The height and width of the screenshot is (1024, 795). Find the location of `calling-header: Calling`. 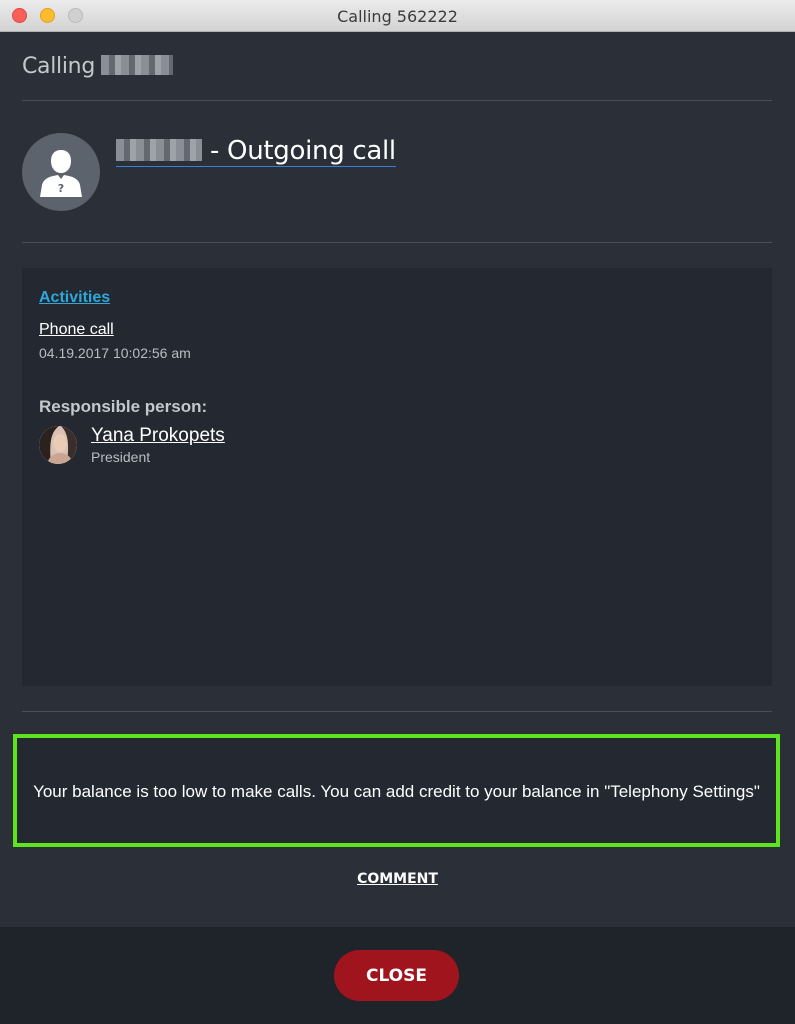

calling-header: Calling is located at coordinates (97, 66).